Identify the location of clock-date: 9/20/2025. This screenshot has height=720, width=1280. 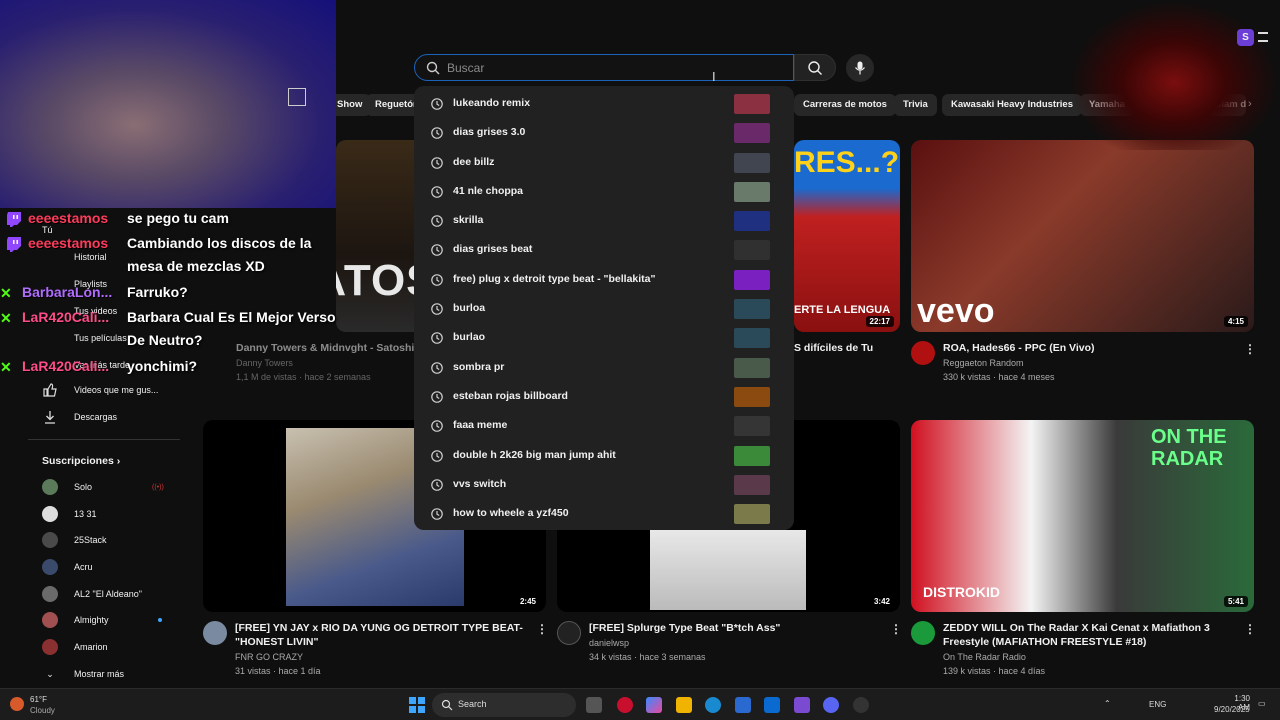
(1232, 709).